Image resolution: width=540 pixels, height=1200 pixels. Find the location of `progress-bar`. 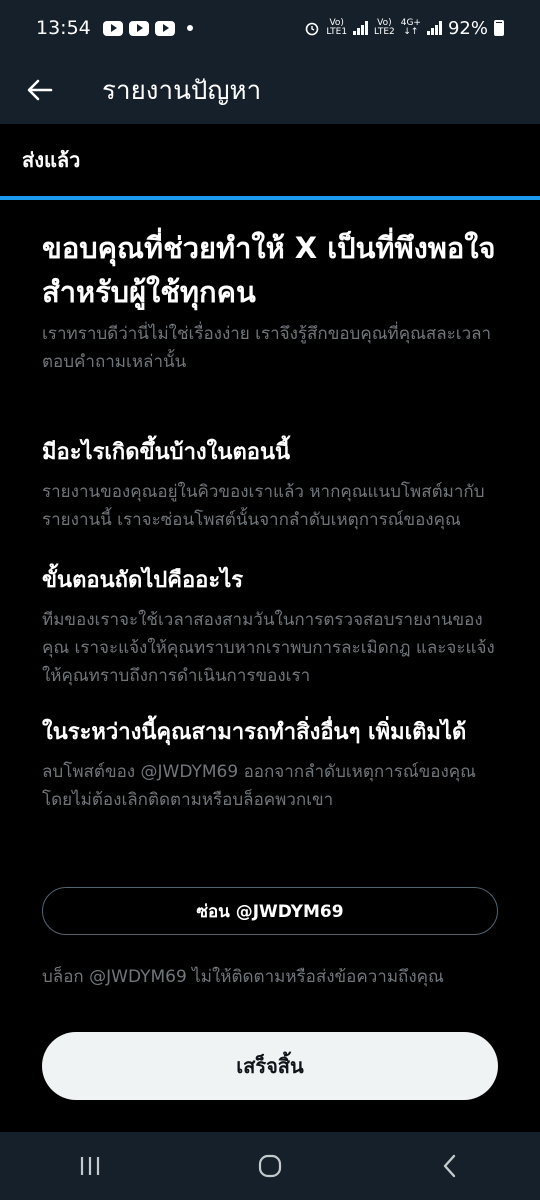

progress-bar is located at coordinates (270, 198).